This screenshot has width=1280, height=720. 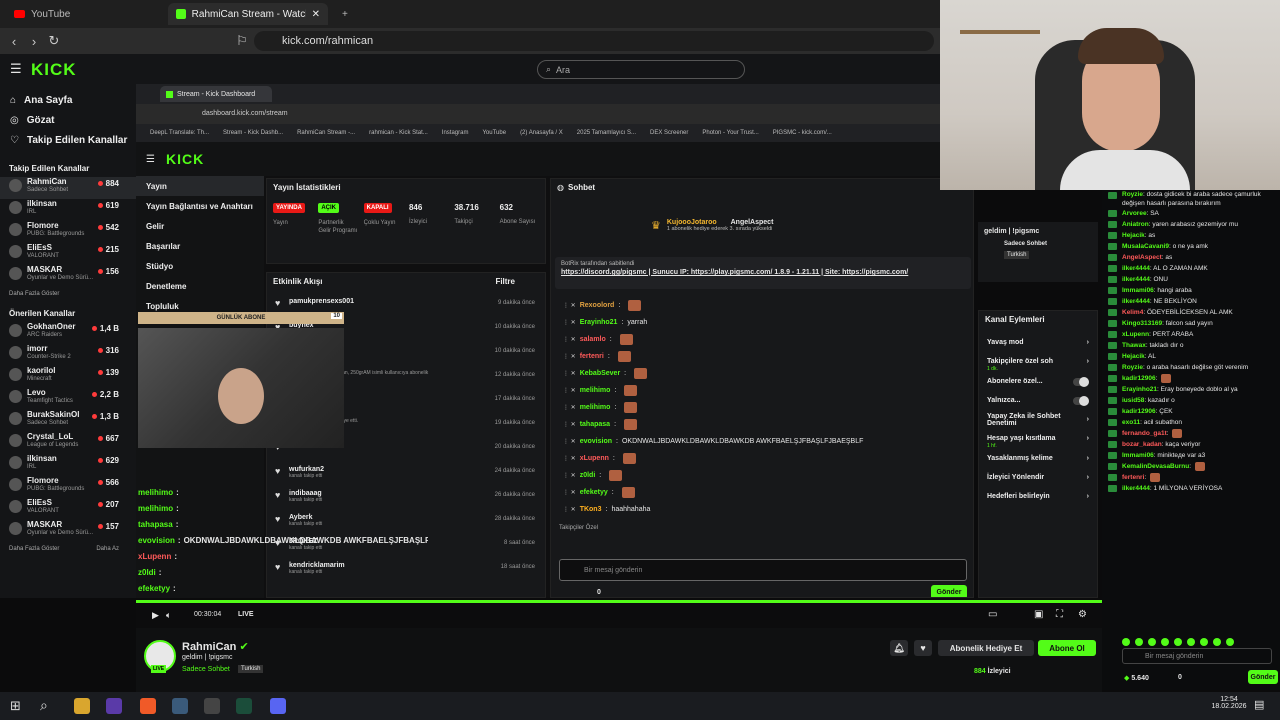 I want to click on channel-item: ilkinsan IRL 629, so click(x=68, y=465).